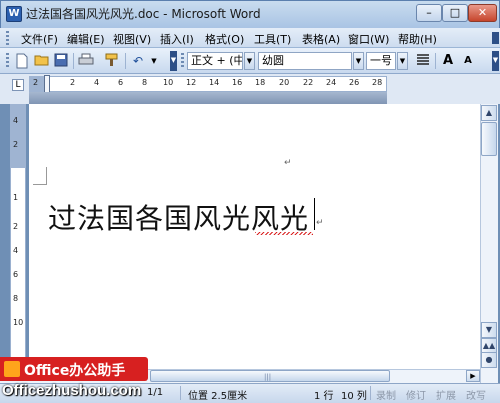  What do you see at coordinates (473, 376) in the screenshot?
I see `scroll-right-icon: ▶` at bounding box center [473, 376].